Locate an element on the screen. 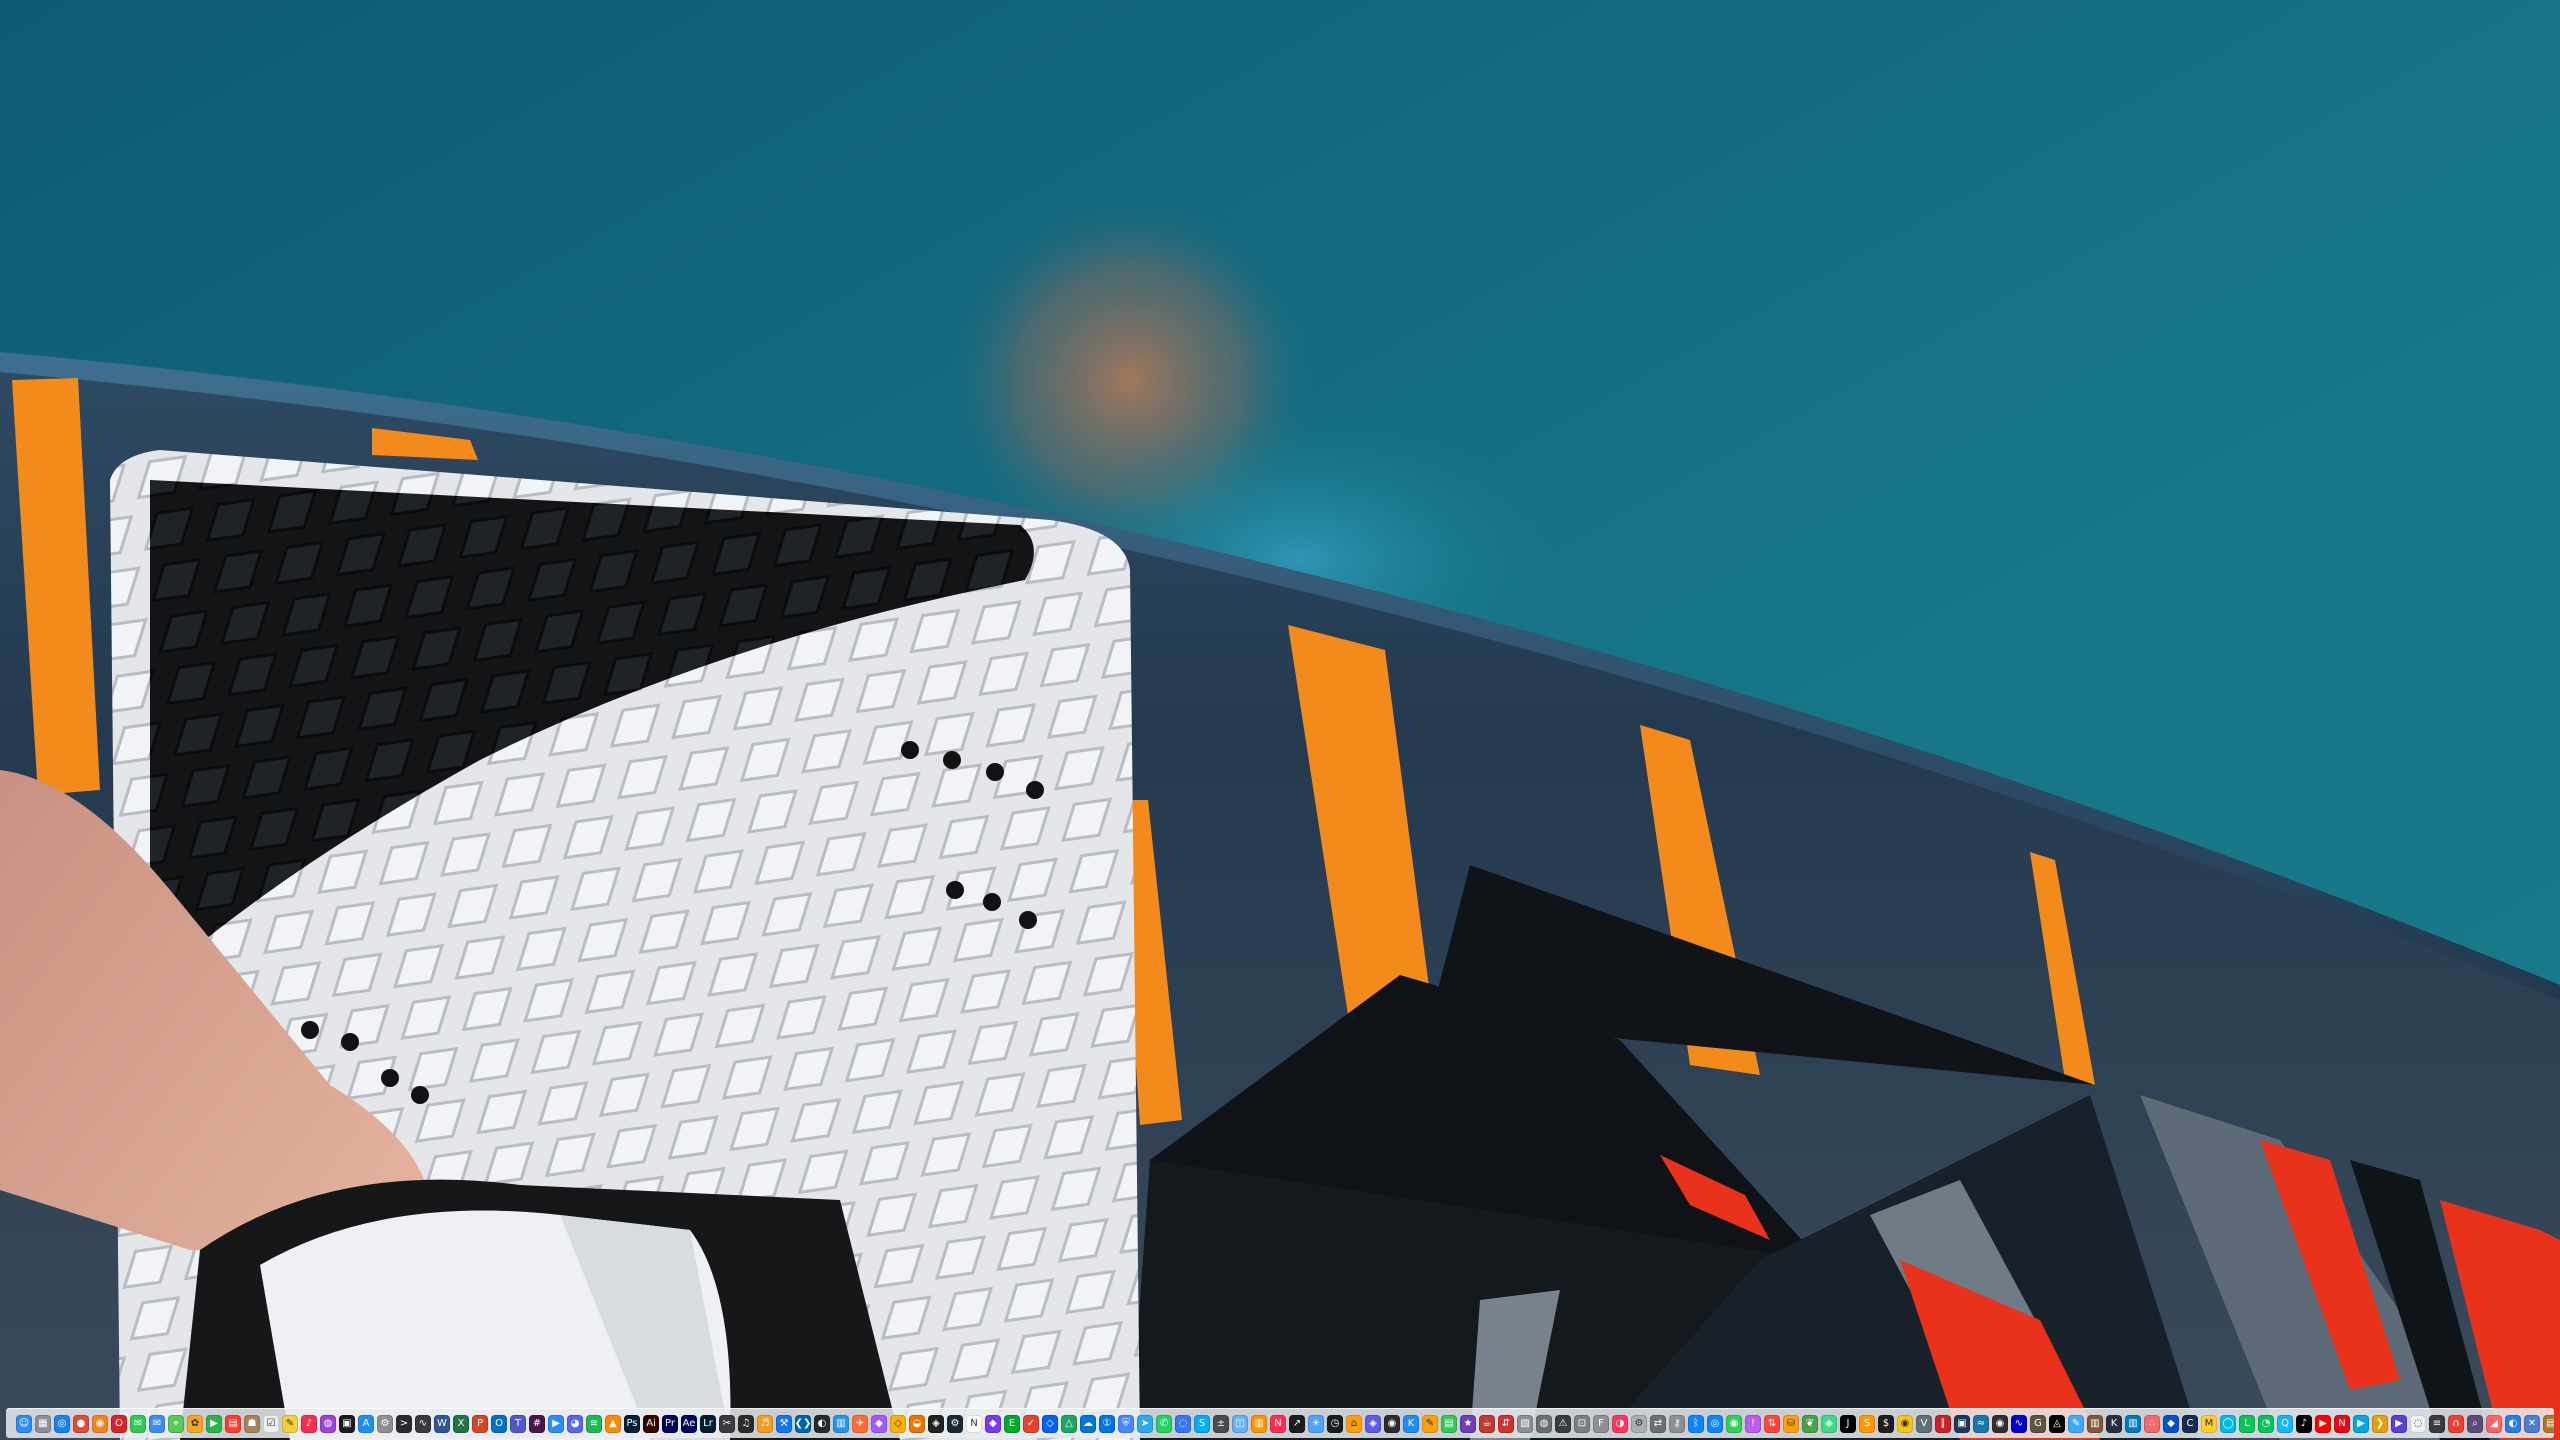 The image size is (2560, 1440). font-book-icon: F is located at coordinates (1601, 1423).